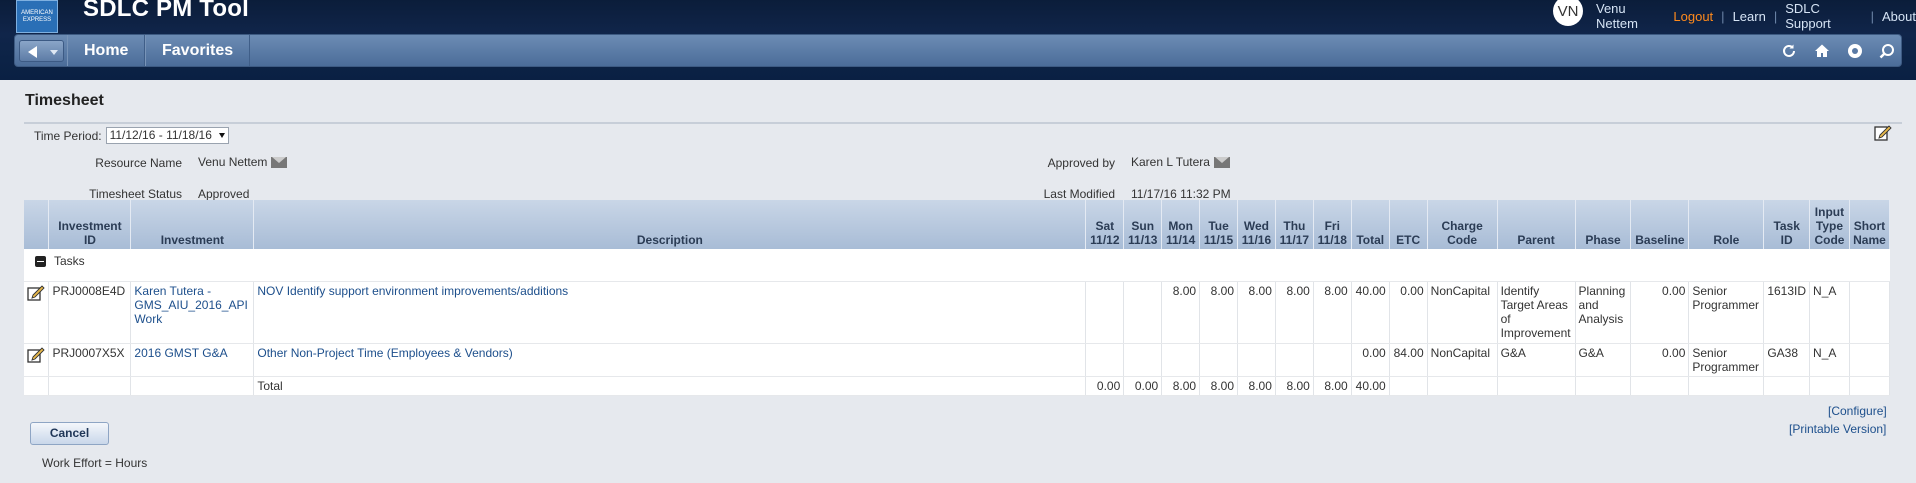 This screenshot has height=483, width=1916. Describe the element at coordinates (1787, 360) in the screenshot. I see `task-id-cell: GA38` at that location.